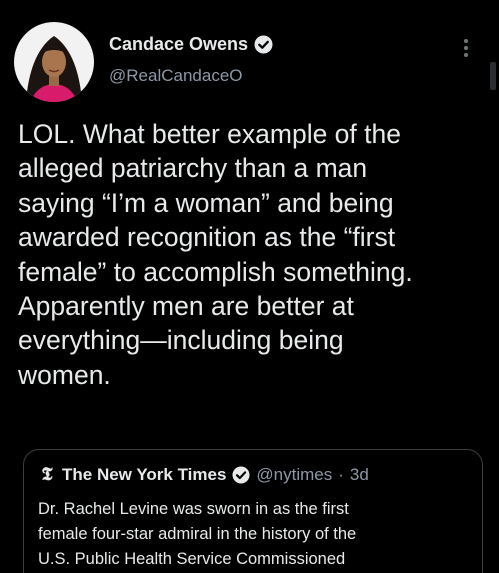 This screenshot has height=573, width=499. I want to click on nyt-logo-icon: 𝕿, so click(47, 474).